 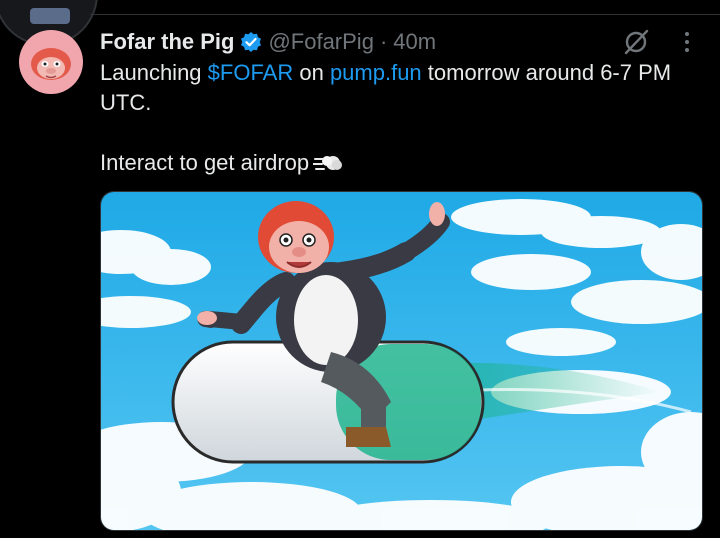 What do you see at coordinates (311, 72) in the screenshot?
I see `text-segment: on` at bounding box center [311, 72].